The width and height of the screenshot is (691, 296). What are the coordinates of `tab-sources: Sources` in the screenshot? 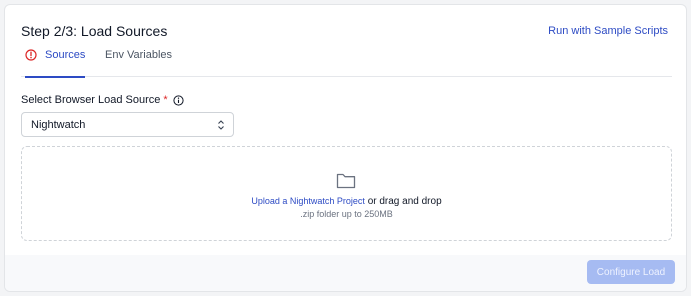 It's located at (55, 63).